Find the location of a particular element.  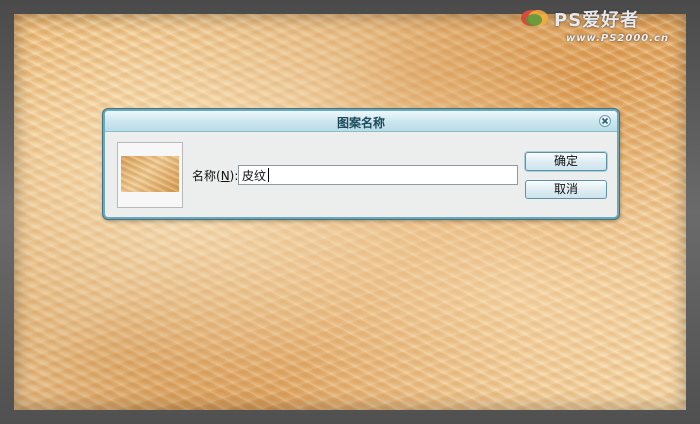

watermark-logo: PS爱好者 www.PS2000.cn is located at coordinates (605, 27).